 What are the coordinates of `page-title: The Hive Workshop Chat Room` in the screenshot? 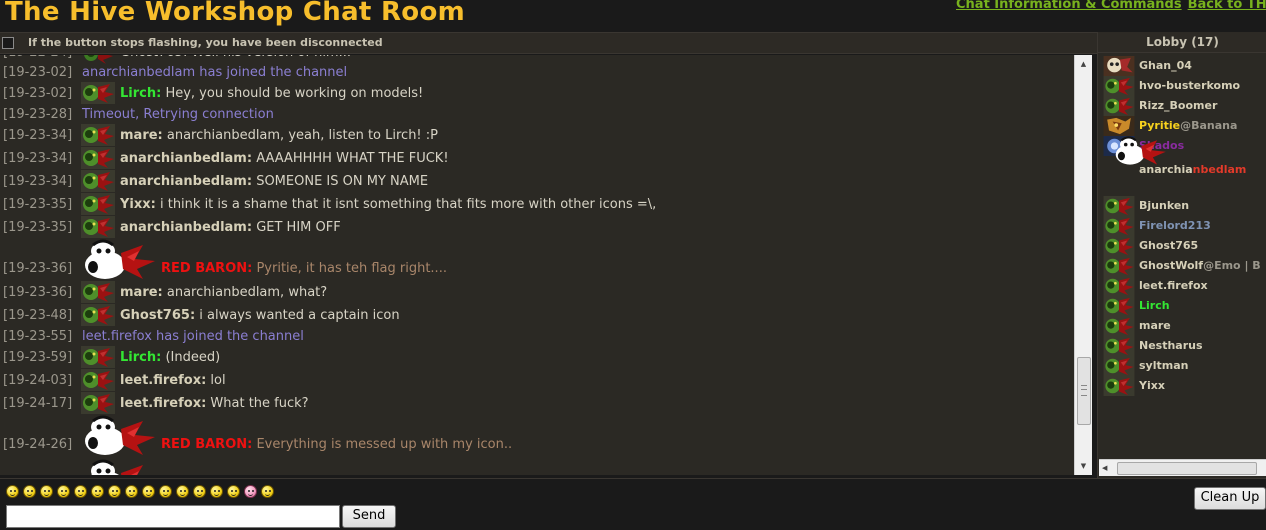 It's located at (235, 13).